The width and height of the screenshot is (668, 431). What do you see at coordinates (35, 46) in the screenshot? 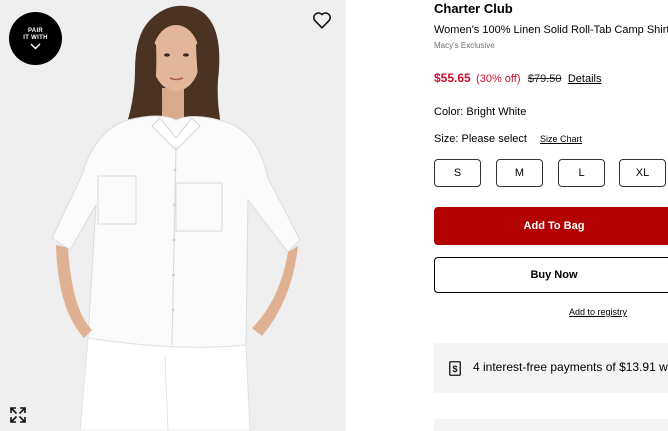
I see `chevron-down-icon` at bounding box center [35, 46].